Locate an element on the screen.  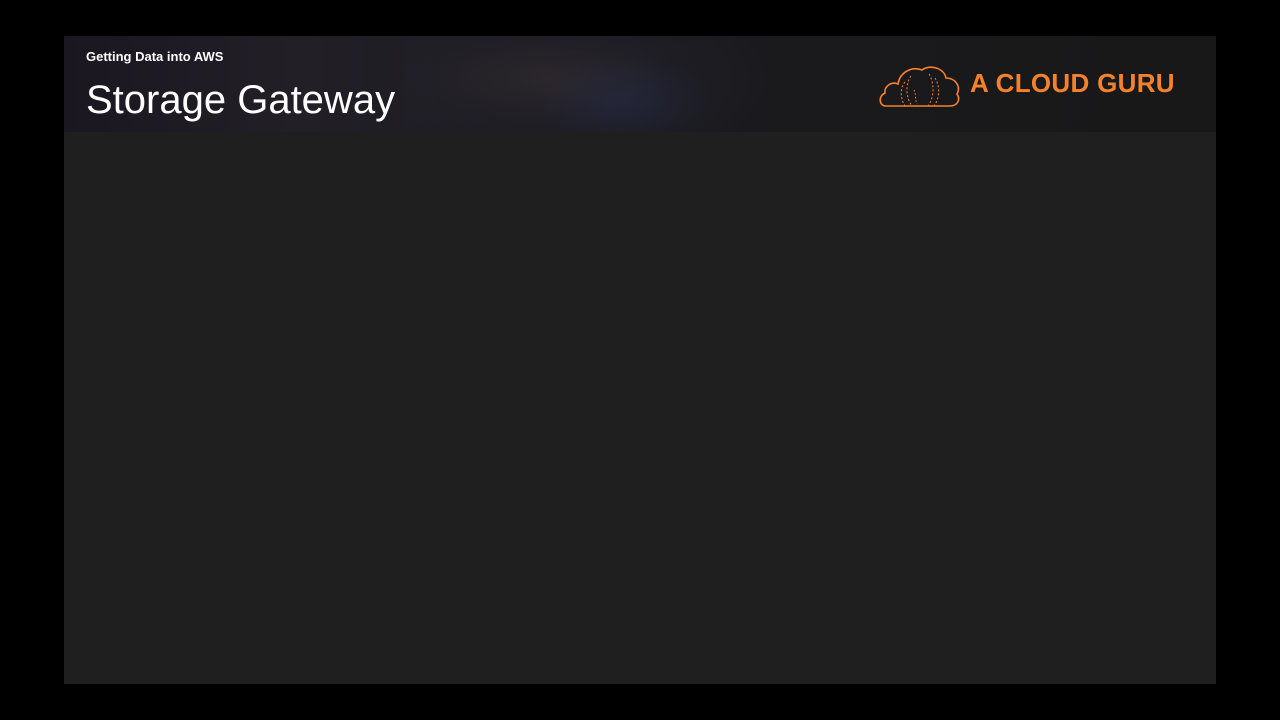
slide-title: Storage Gateway is located at coordinates (241, 100).